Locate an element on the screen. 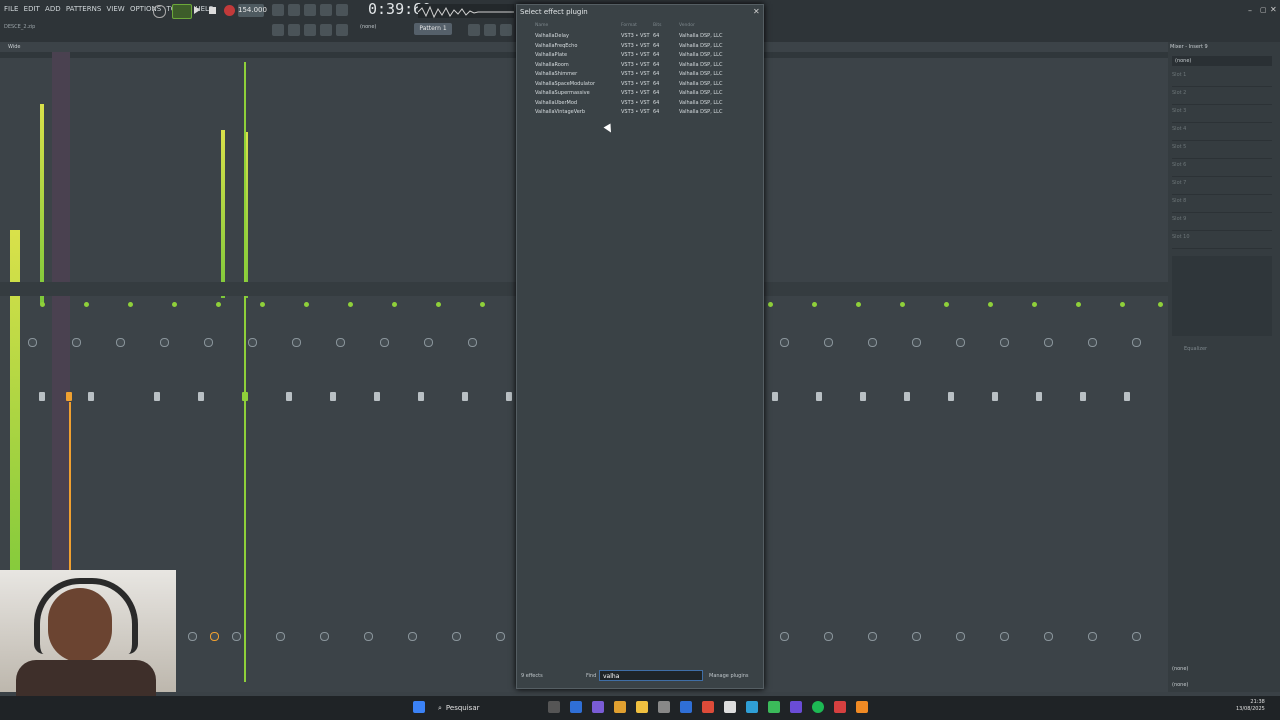 The width and height of the screenshot is (1280, 720). playlist-icon is located at coordinates (278, 30).